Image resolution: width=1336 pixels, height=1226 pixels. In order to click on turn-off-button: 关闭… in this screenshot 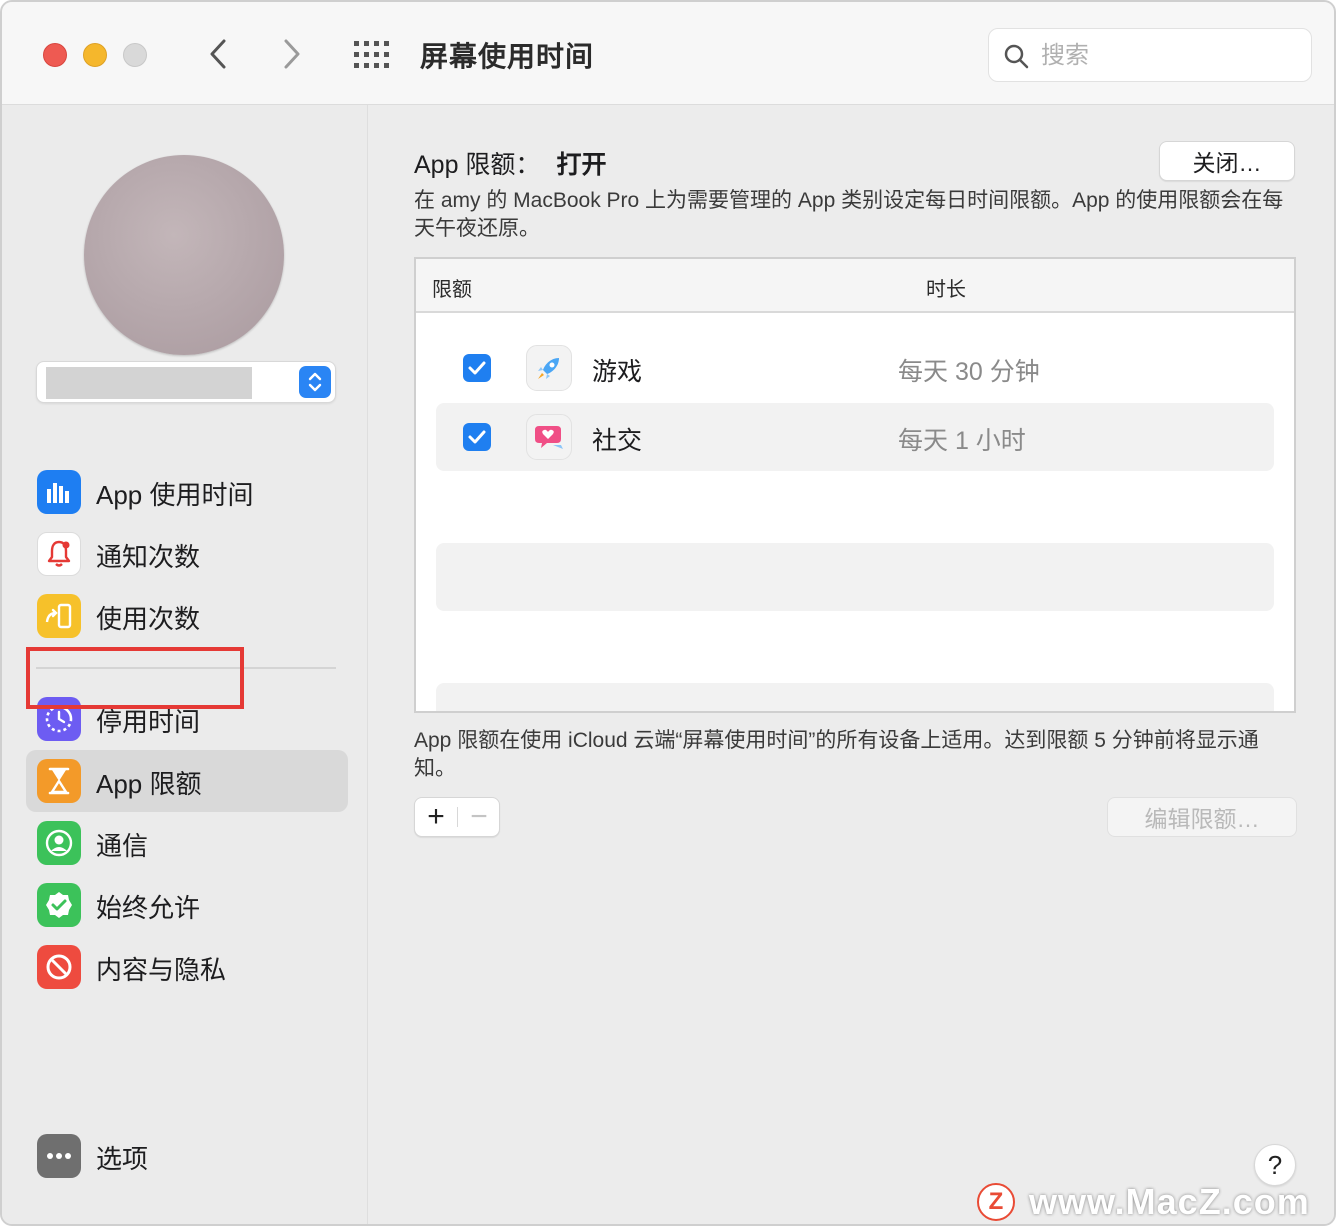, I will do `click(1227, 161)`.